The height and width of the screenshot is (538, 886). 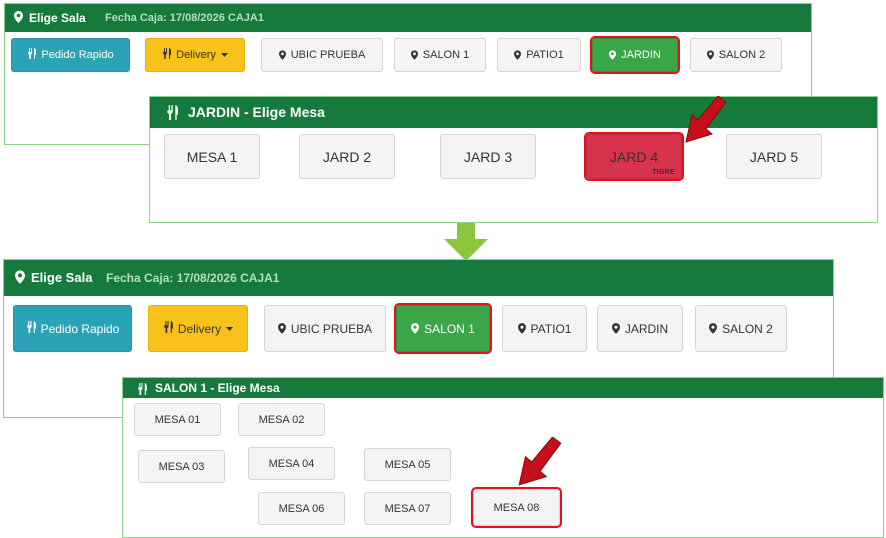 I want to click on mesa-label: JARD 3, so click(x=488, y=156).